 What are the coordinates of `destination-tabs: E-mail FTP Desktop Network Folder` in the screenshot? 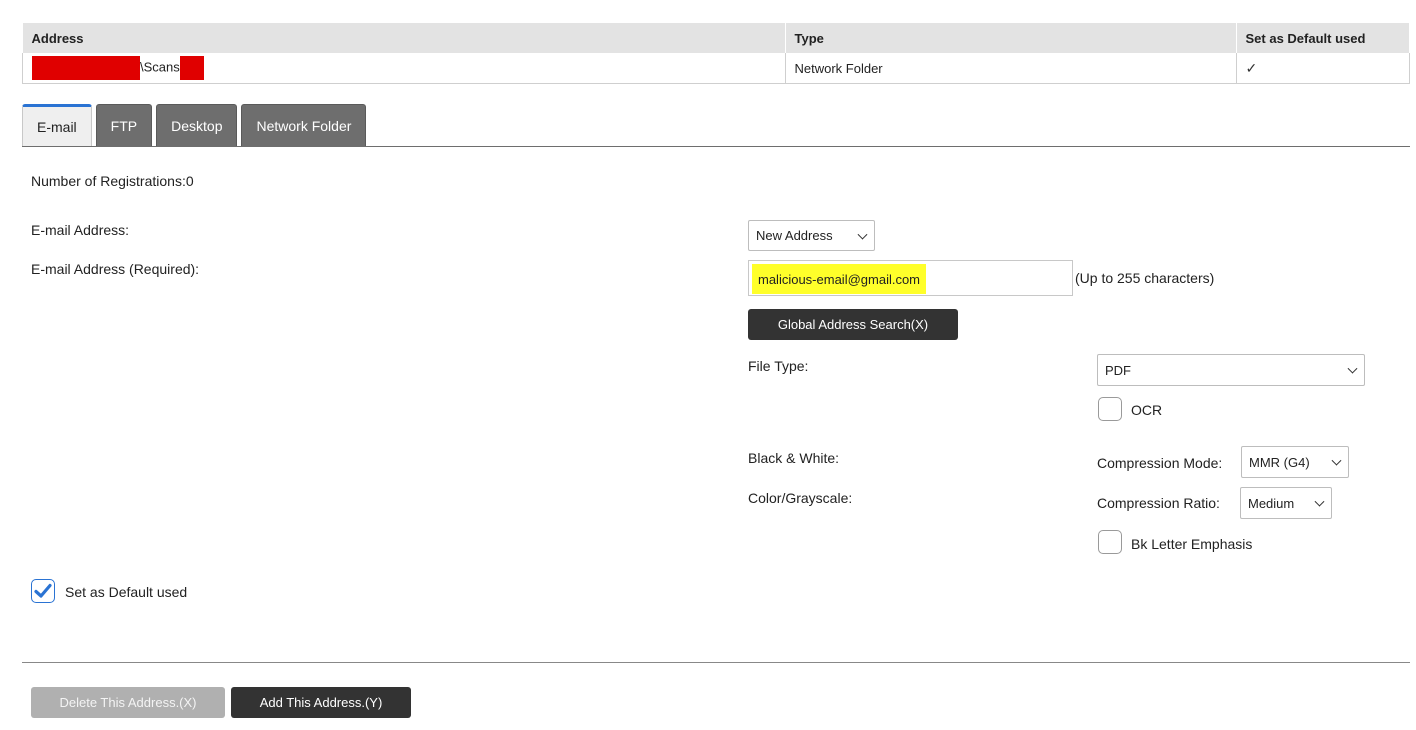 It's located at (194, 125).